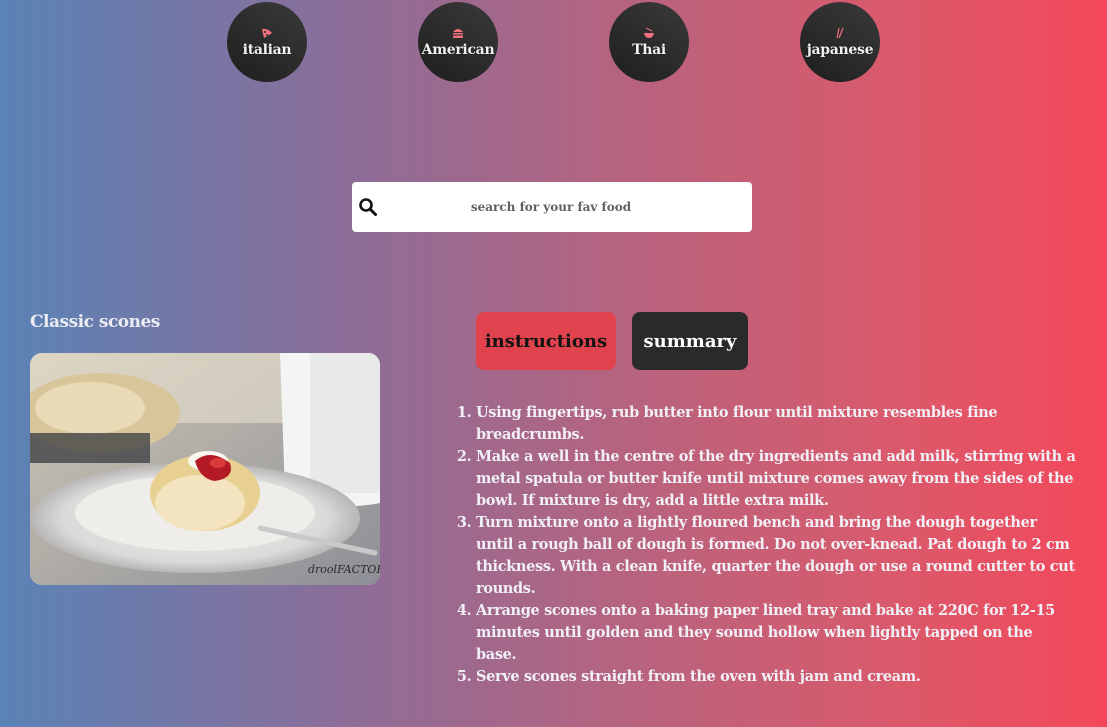  I want to click on category-american: American, so click(458, 42).